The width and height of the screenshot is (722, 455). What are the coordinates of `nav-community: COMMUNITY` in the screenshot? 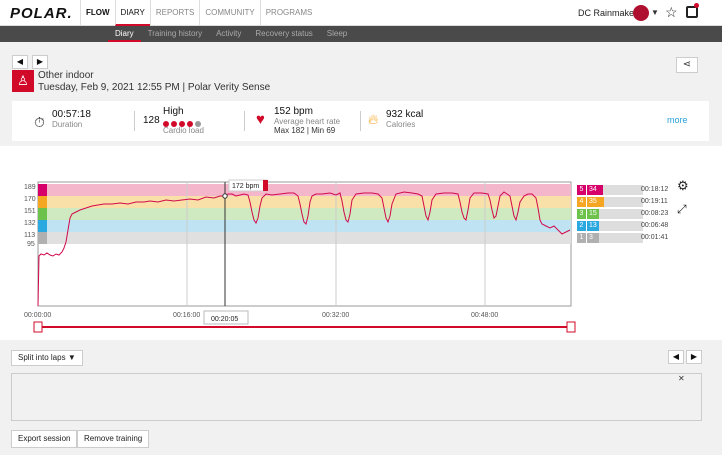 It's located at (229, 13).